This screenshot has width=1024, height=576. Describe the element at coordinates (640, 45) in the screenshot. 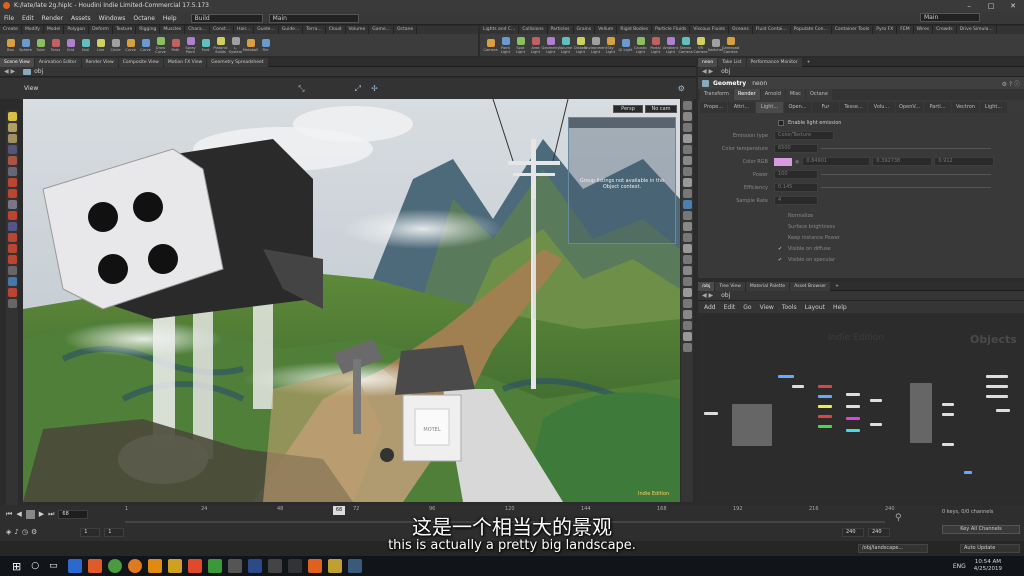

I see `shelf-tool-10: Caustic Light` at that location.